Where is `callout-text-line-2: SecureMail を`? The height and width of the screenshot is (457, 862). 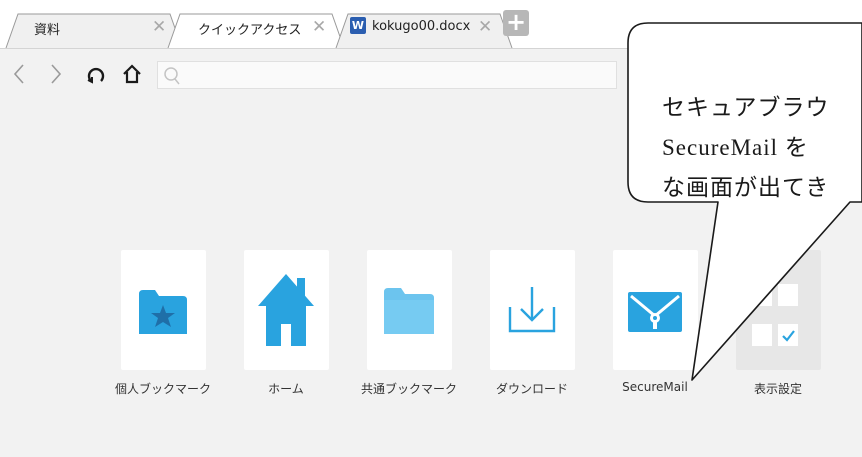 callout-text-line-2: SecureMail を is located at coordinates (735, 147).